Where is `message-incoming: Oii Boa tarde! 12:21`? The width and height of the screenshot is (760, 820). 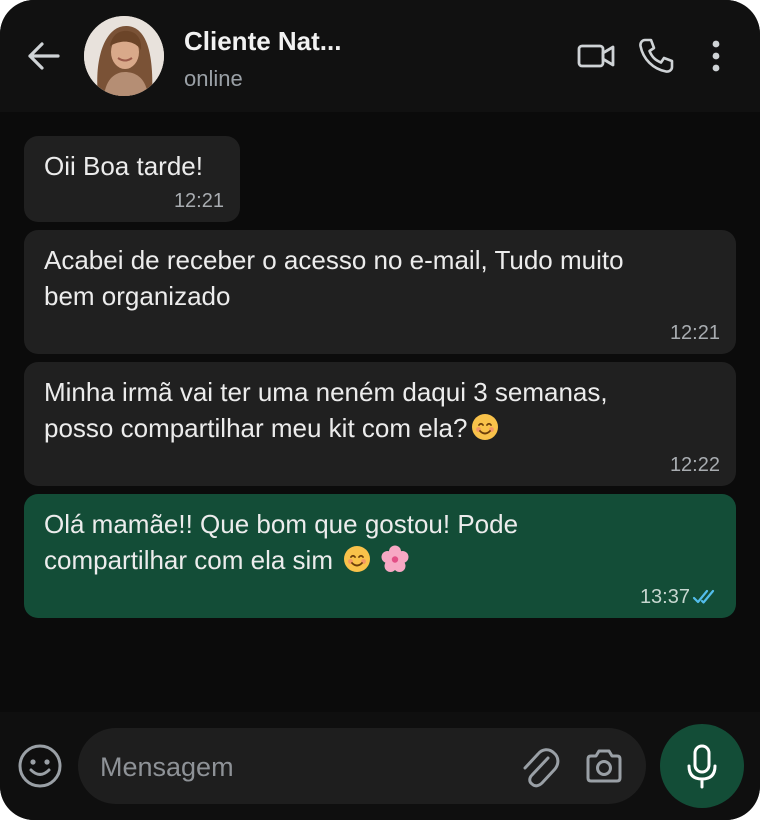
message-incoming: Oii Boa tarde! 12:21 is located at coordinates (132, 179).